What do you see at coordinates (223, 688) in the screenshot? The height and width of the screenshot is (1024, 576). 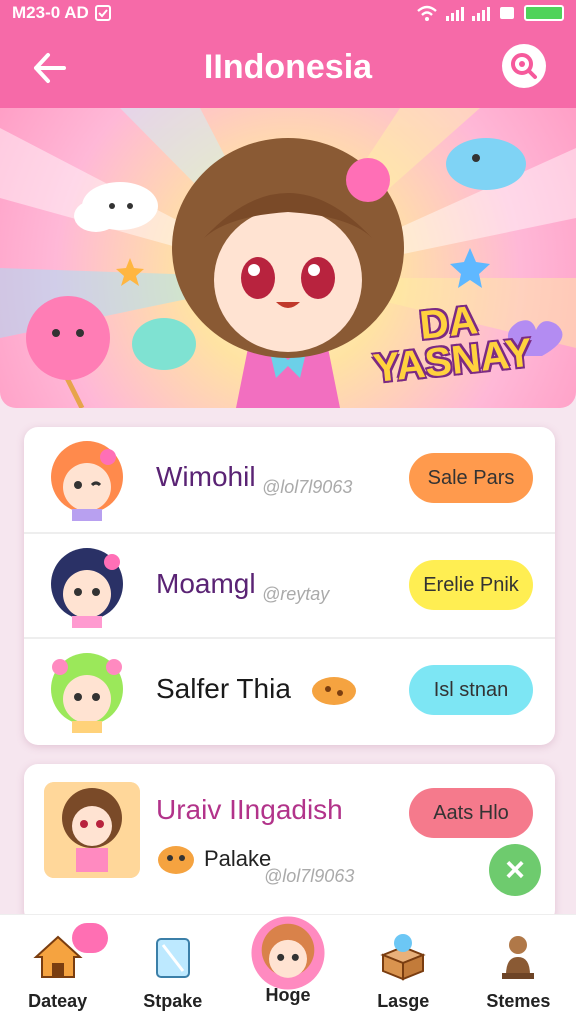 I see `contact-name: Salfer Thia` at bounding box center [223, 688].